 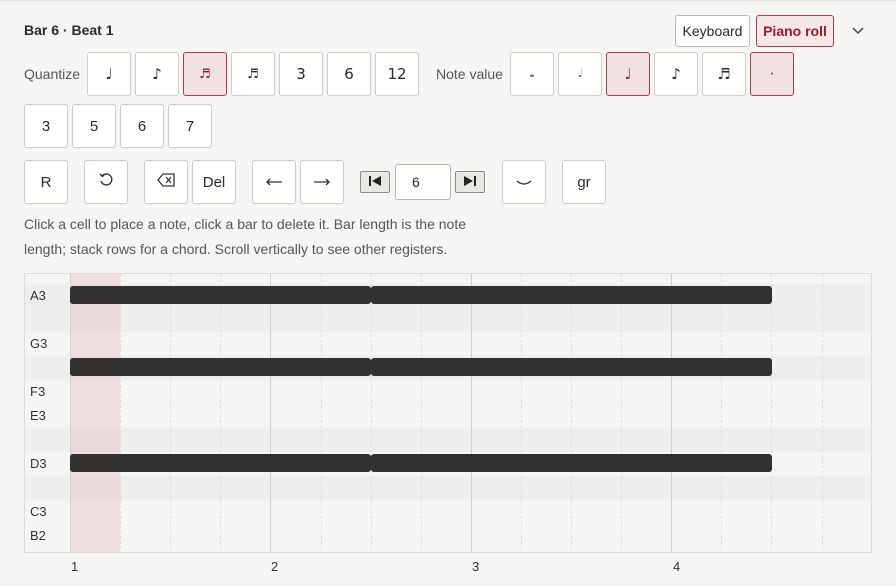 I want to click on quantize-option-thirty-second-note: ♬, so click(x=253, y=74).